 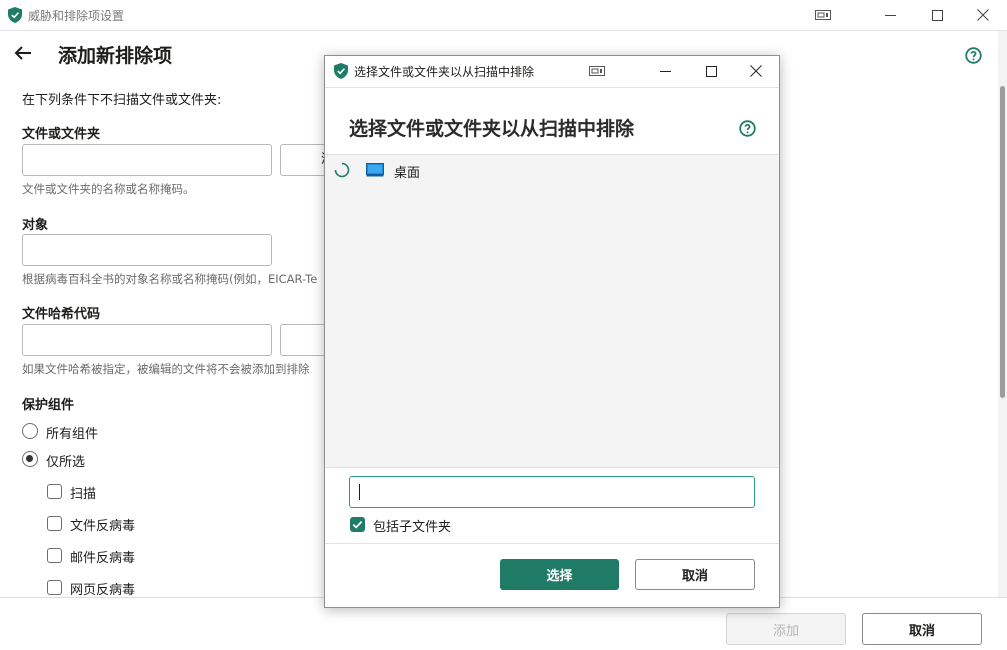 I want to click on dialog-close-button, so click(x=756, y=71).